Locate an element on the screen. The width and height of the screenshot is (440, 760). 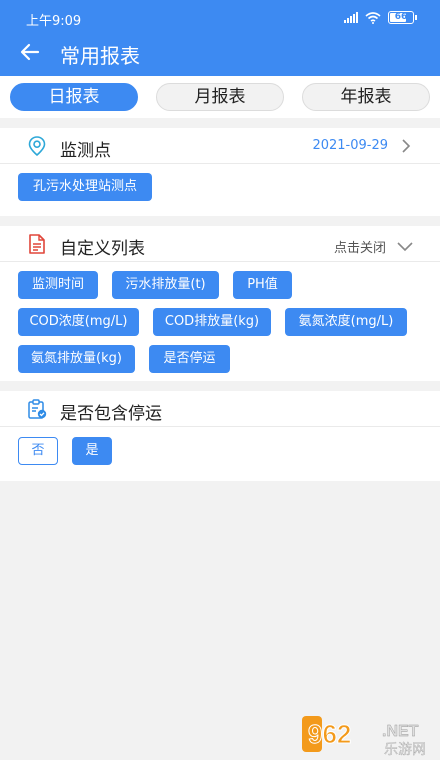
column-tag: COD排放量(kg) is located at coordinates (212, 322).